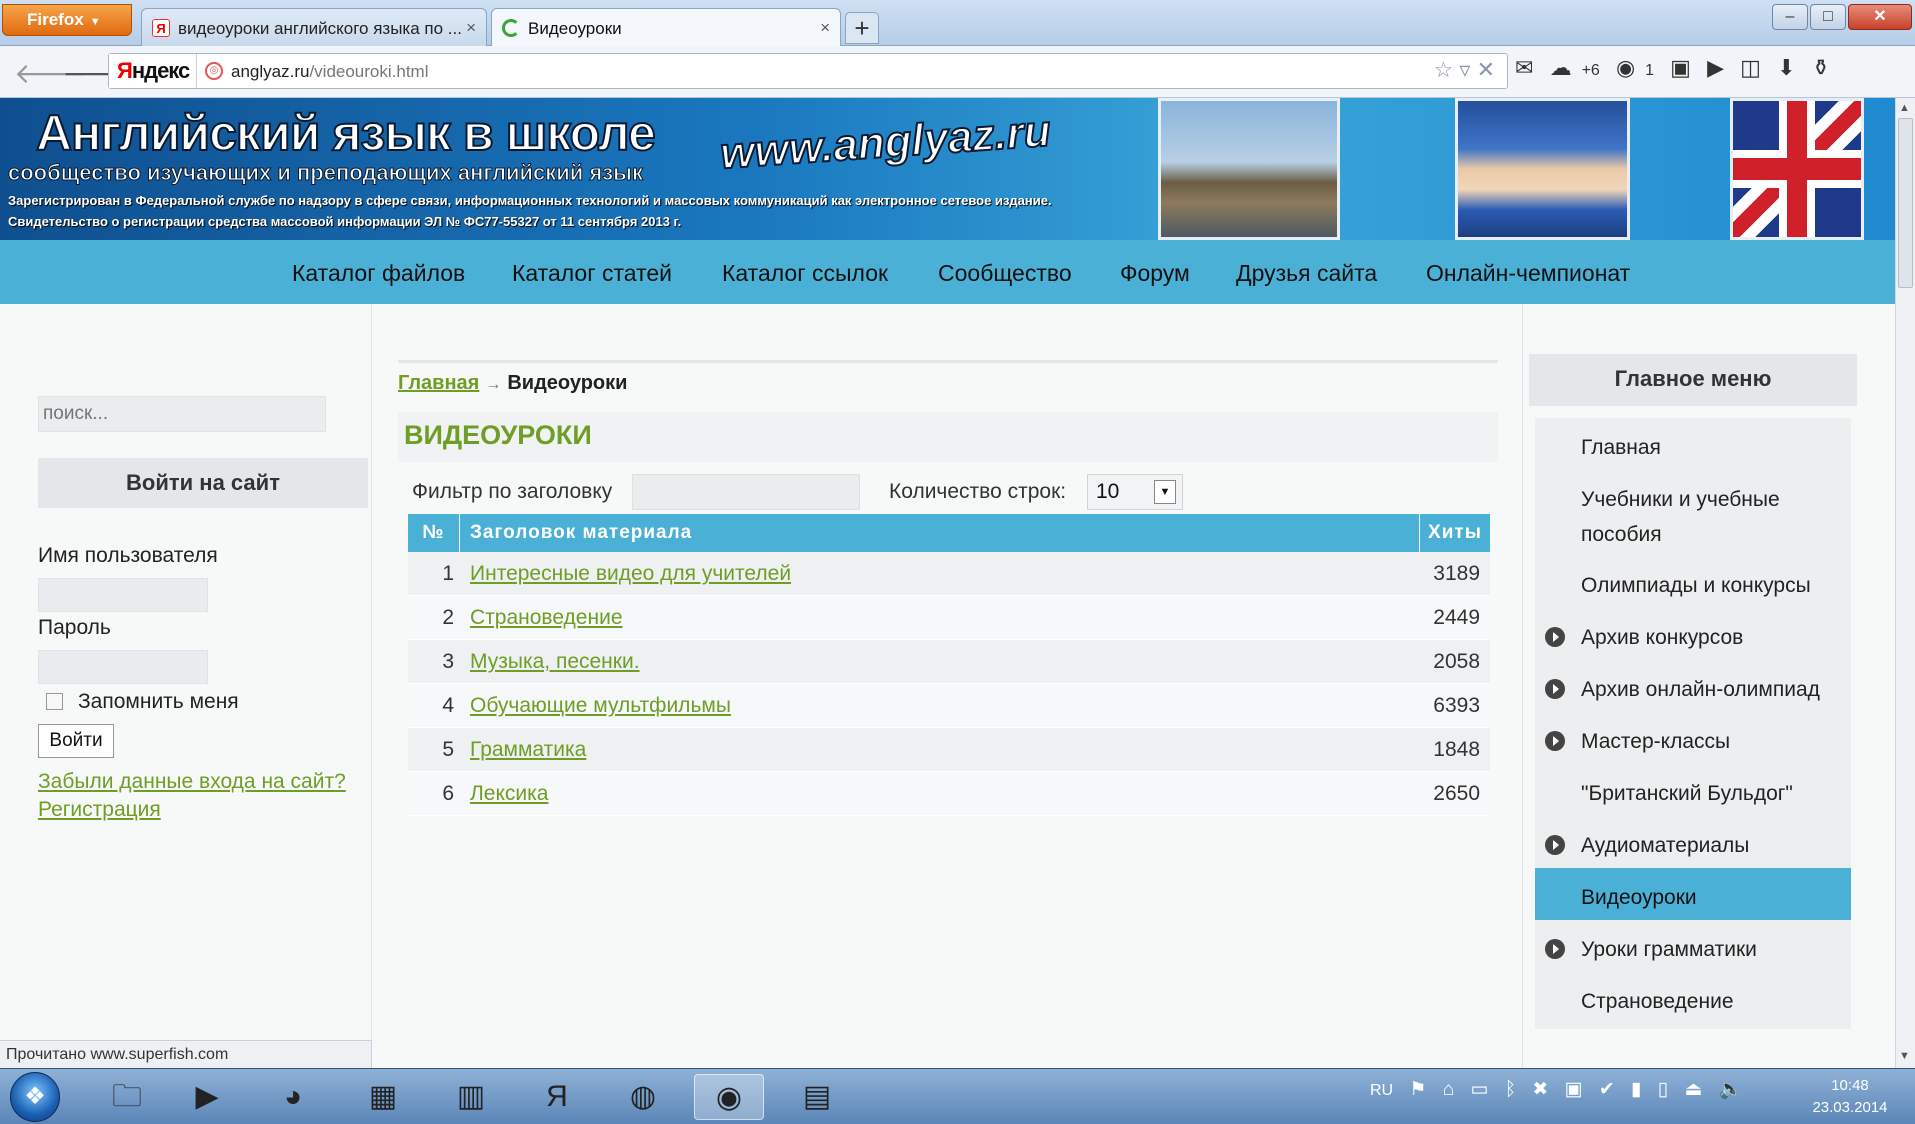 This screenshot has width=1915, height=1124. I want to click on new-tab-button: +, so click(862, 28).